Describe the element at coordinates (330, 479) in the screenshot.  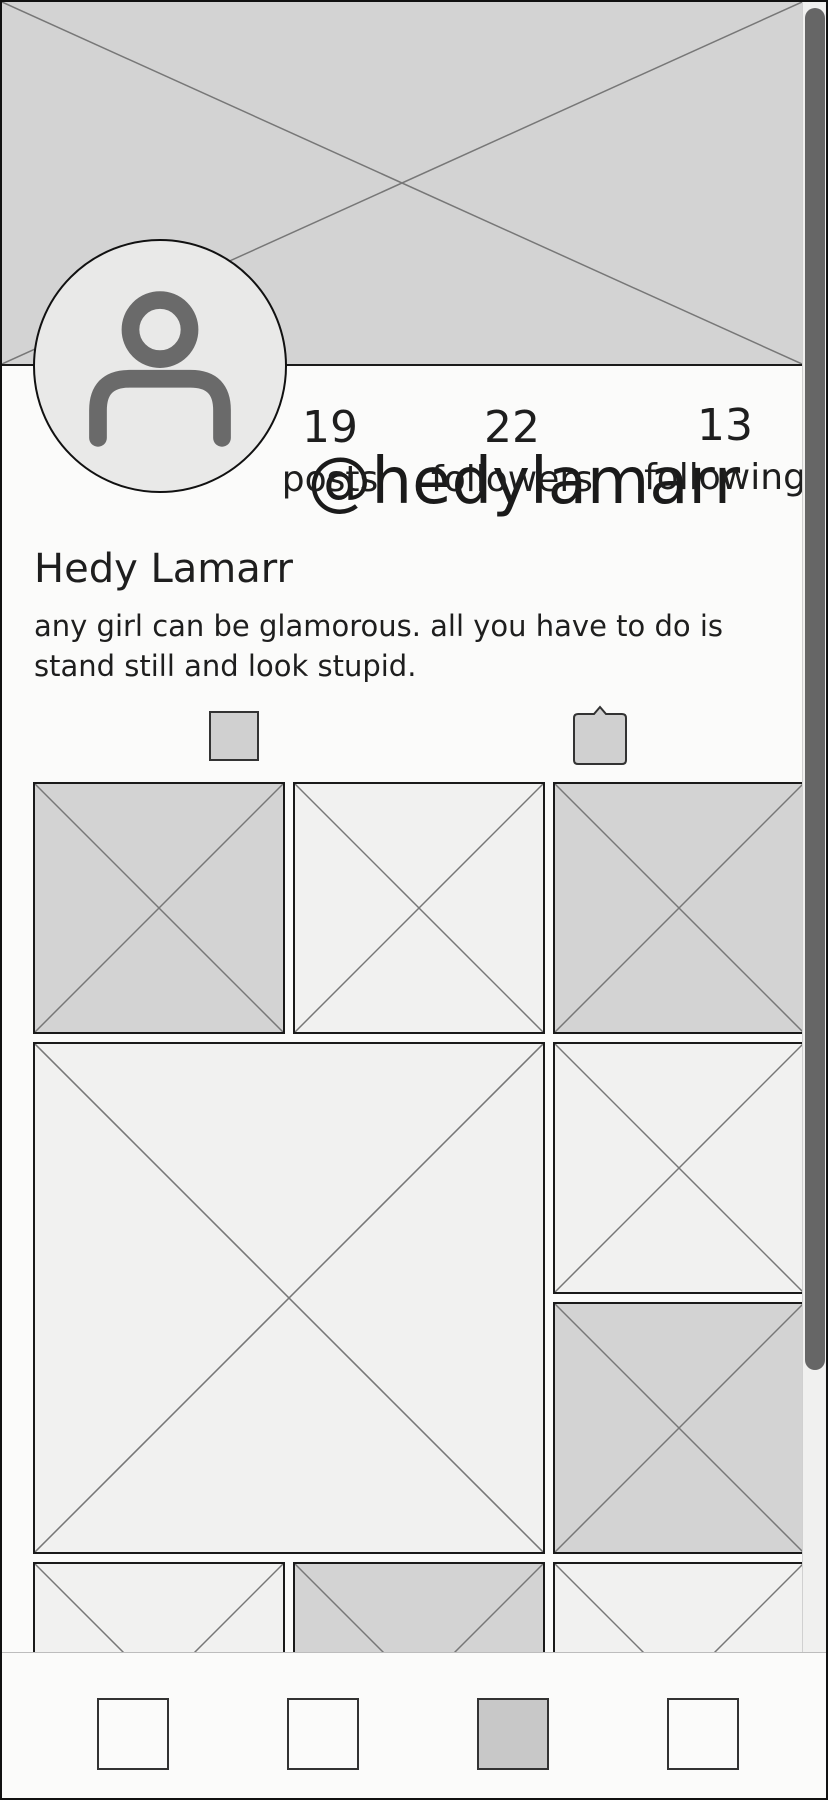
I see `posts-label: posts` at that location.